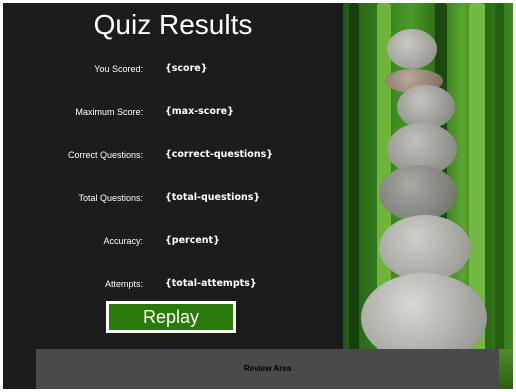 This screenshot has height=392, width=516. I want to click on result-row-accuracy: Accuracy: {percent}, so click(173, 241).